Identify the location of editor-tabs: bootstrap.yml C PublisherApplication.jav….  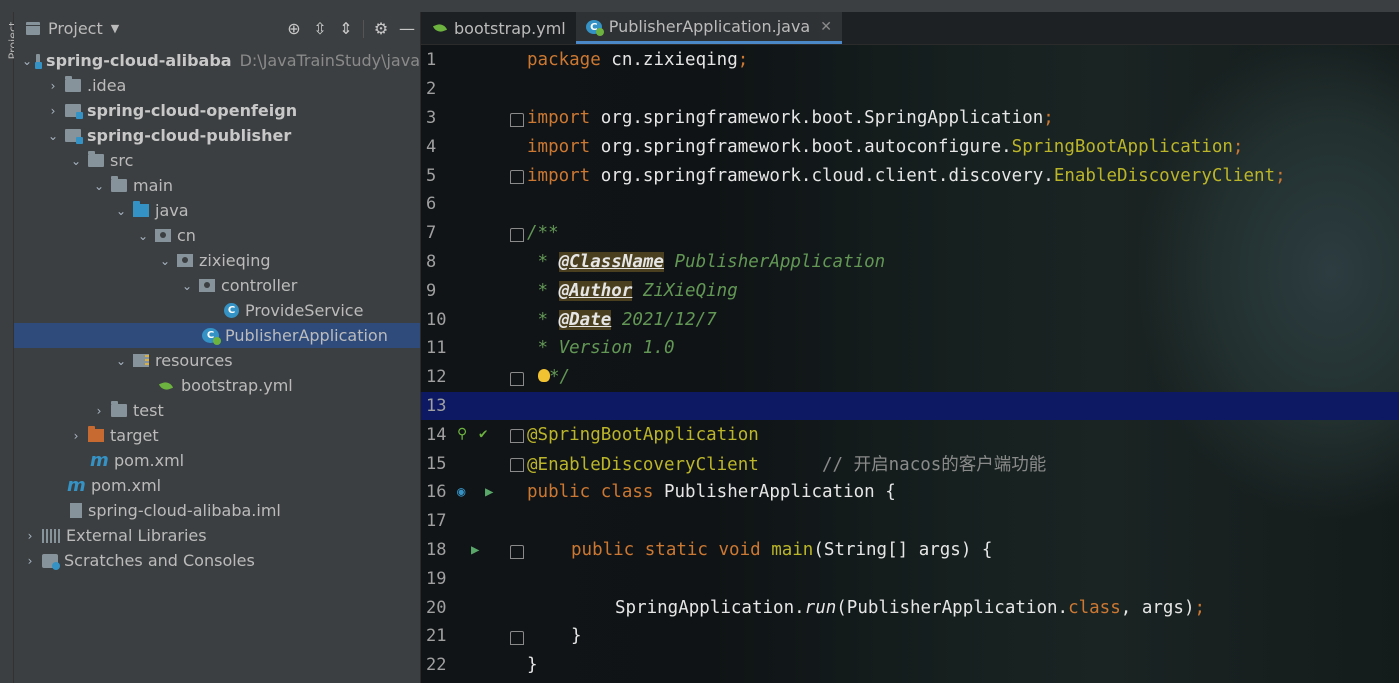
(910, 28).